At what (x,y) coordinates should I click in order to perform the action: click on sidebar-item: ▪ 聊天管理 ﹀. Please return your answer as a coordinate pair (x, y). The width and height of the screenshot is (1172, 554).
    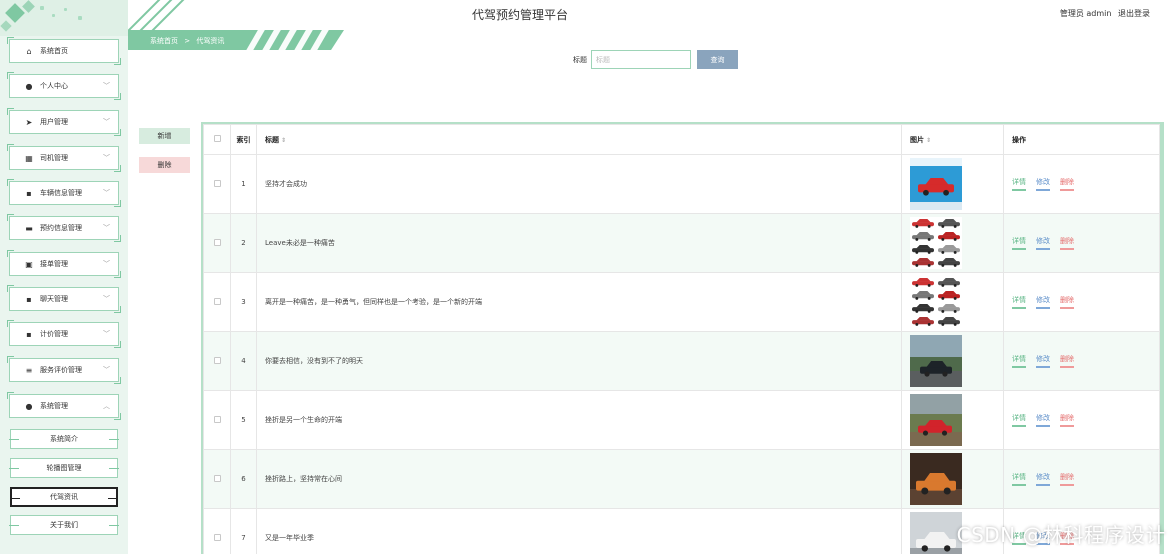
    Looking at the image, I should click on (64, 299).